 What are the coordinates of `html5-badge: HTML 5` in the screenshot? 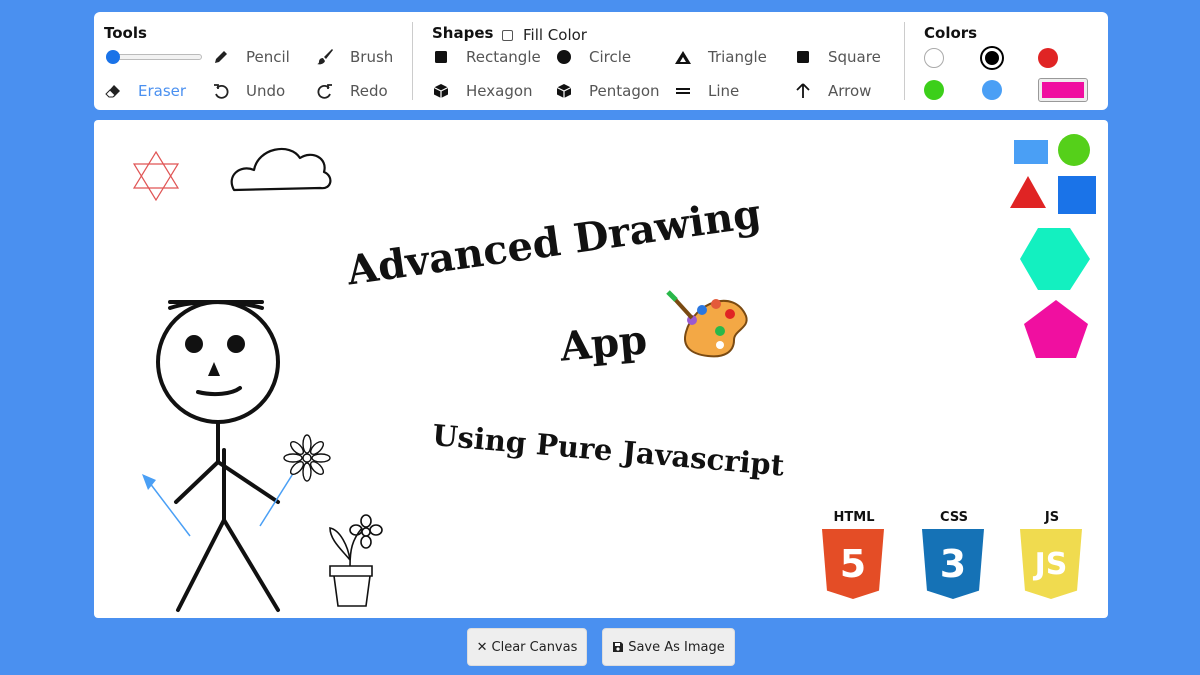 It's located at (854, 554).